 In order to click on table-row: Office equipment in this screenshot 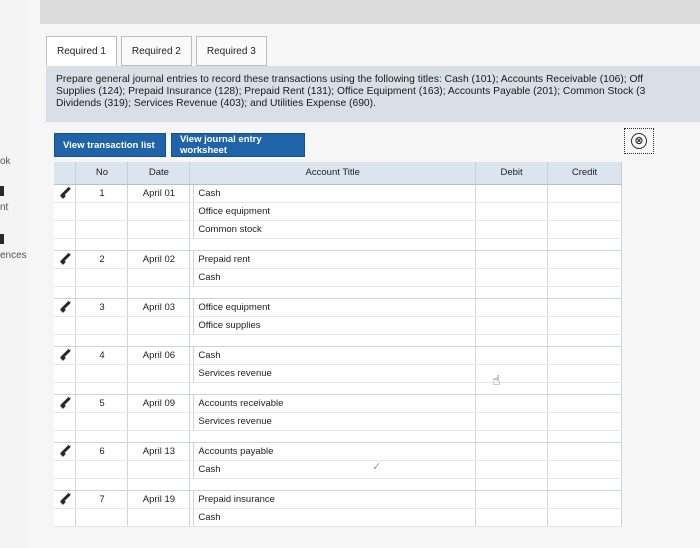, I will do `click(338, 211)`.